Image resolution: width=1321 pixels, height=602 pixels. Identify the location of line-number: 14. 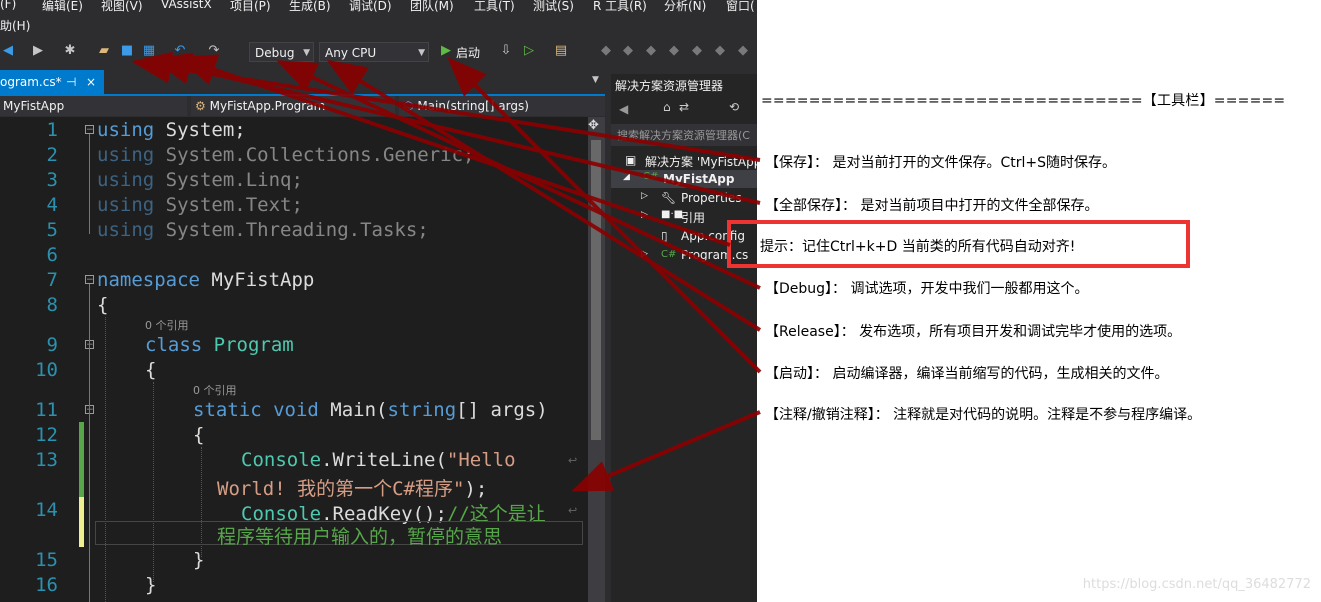
(46, 510).